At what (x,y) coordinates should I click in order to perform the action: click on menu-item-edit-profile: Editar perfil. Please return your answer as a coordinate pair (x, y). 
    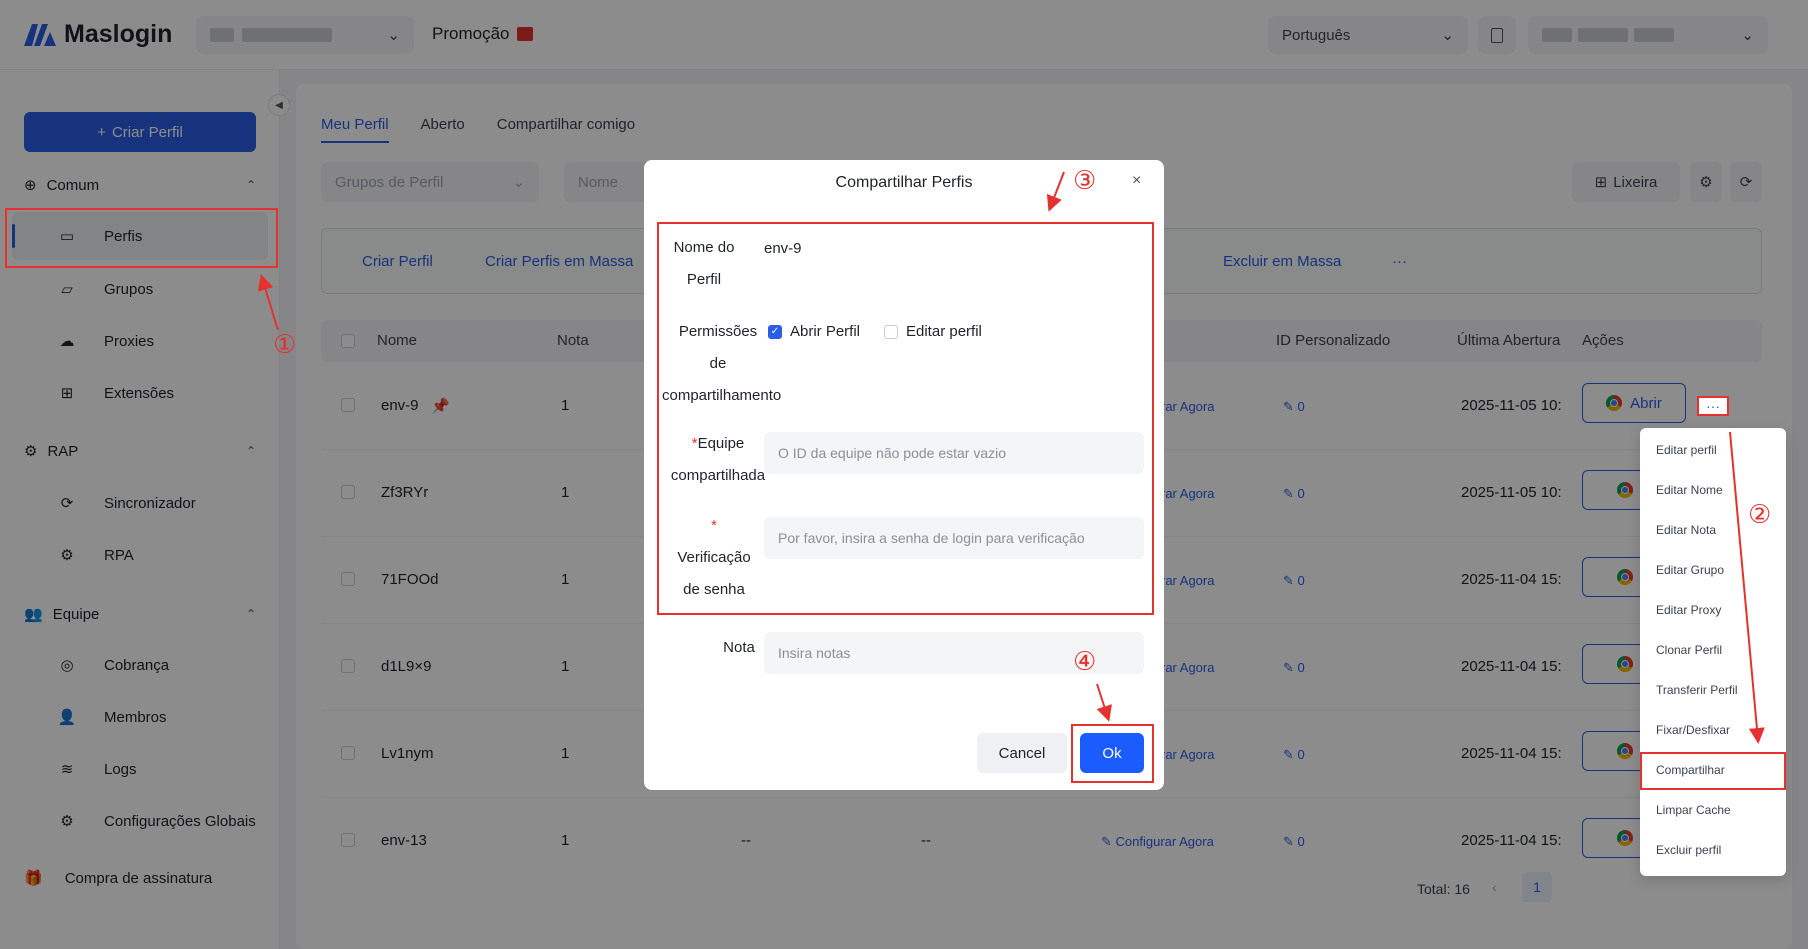
    Looking at the image, I should click on (1686, 450).